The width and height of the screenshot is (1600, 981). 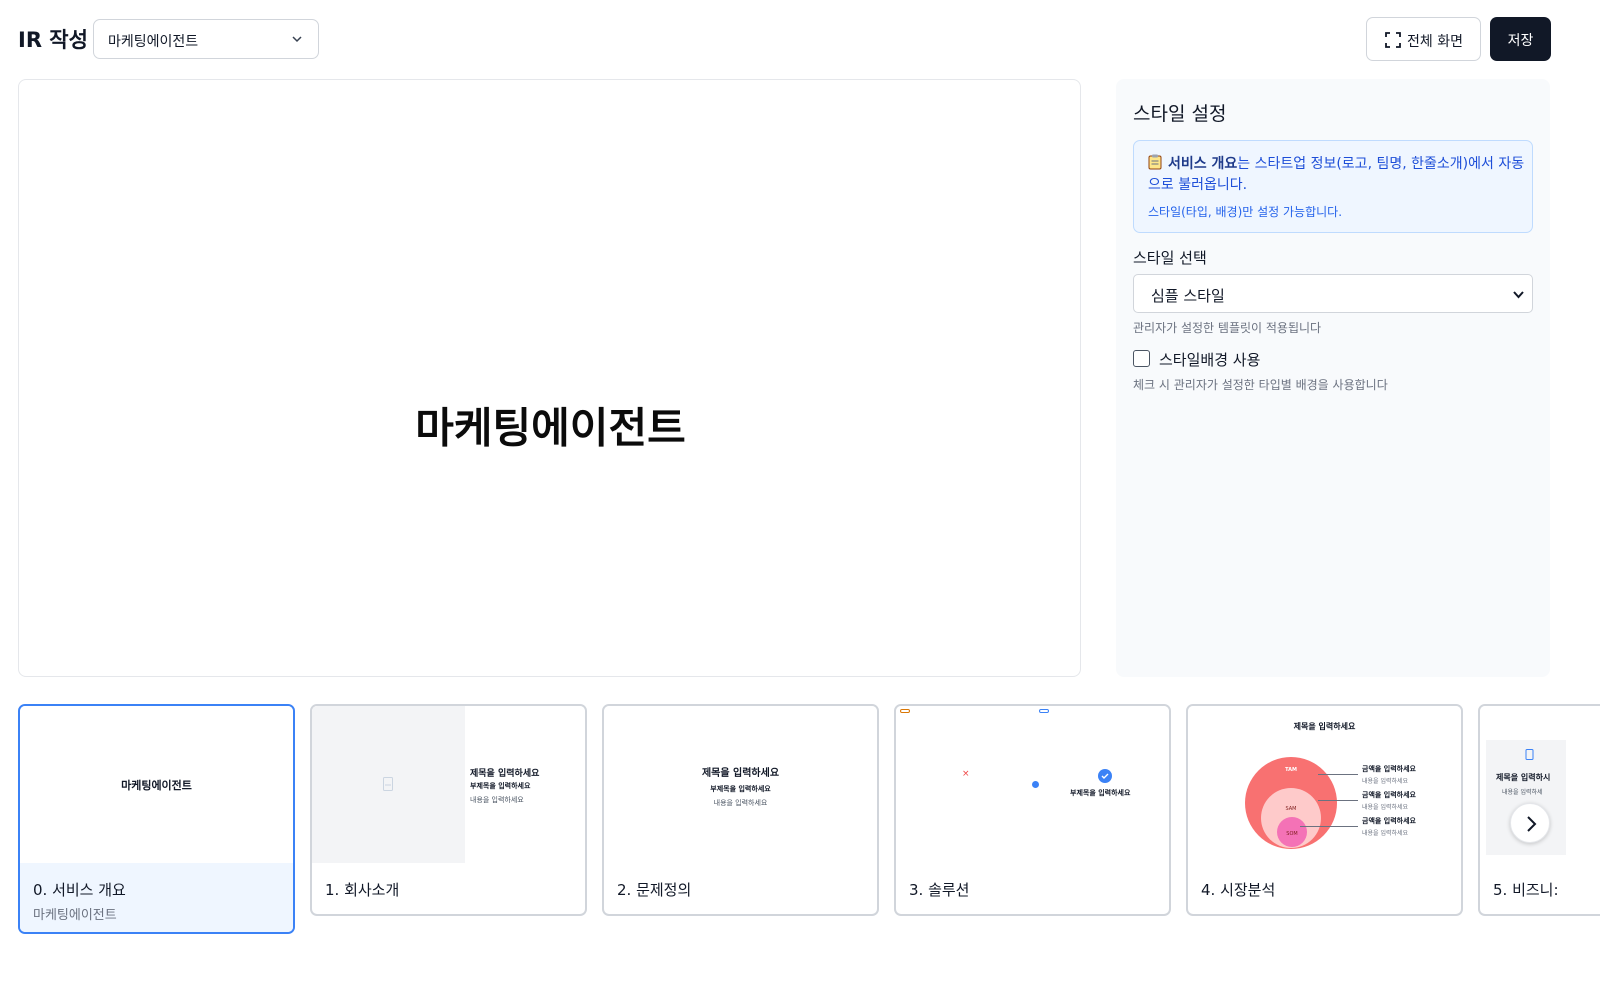 I want to click on fullscreen-label: 전체 화면, so click(x=1435, y=42).